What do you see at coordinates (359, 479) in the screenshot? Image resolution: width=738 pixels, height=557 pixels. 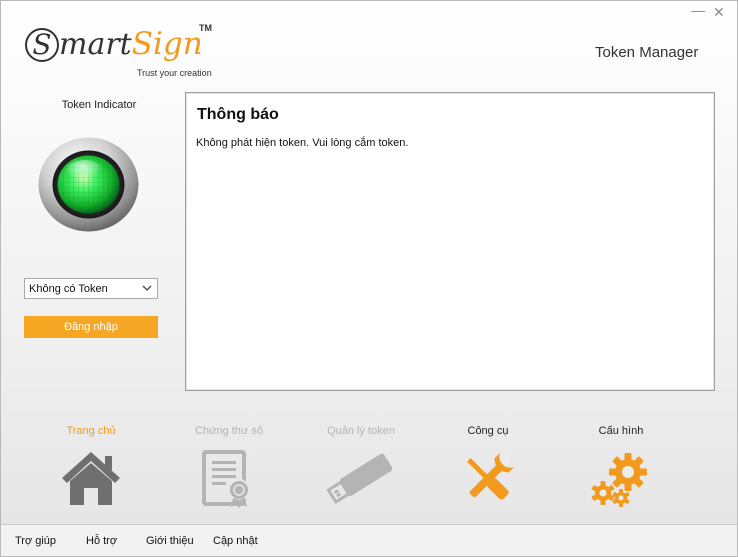 I see `usb-token-icon` at bounding box center [359, 479].